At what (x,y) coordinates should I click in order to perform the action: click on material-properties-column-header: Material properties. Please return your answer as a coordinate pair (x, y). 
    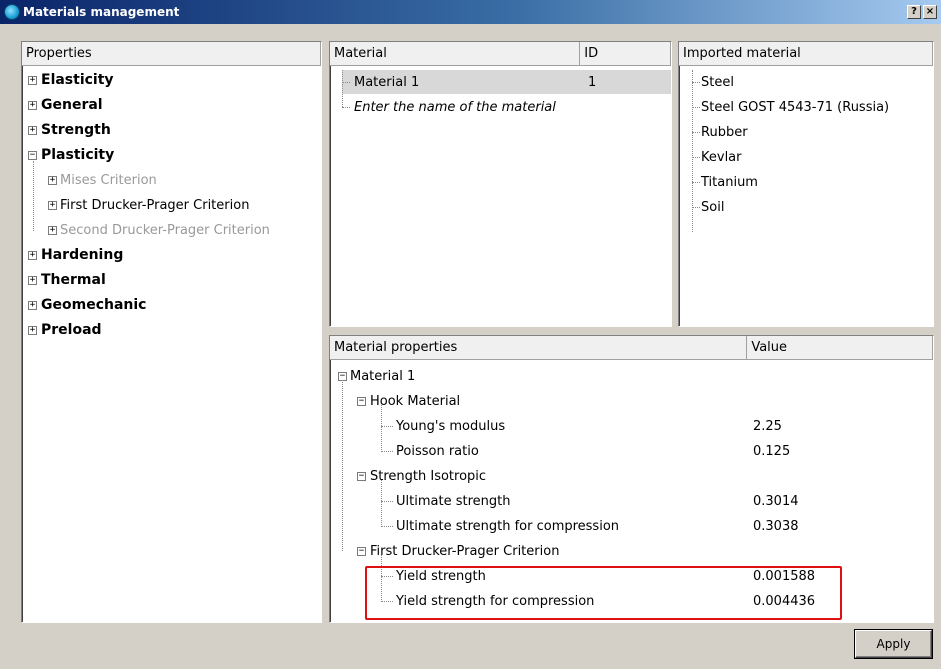
    Looking at the image, I should click on (539, 347).